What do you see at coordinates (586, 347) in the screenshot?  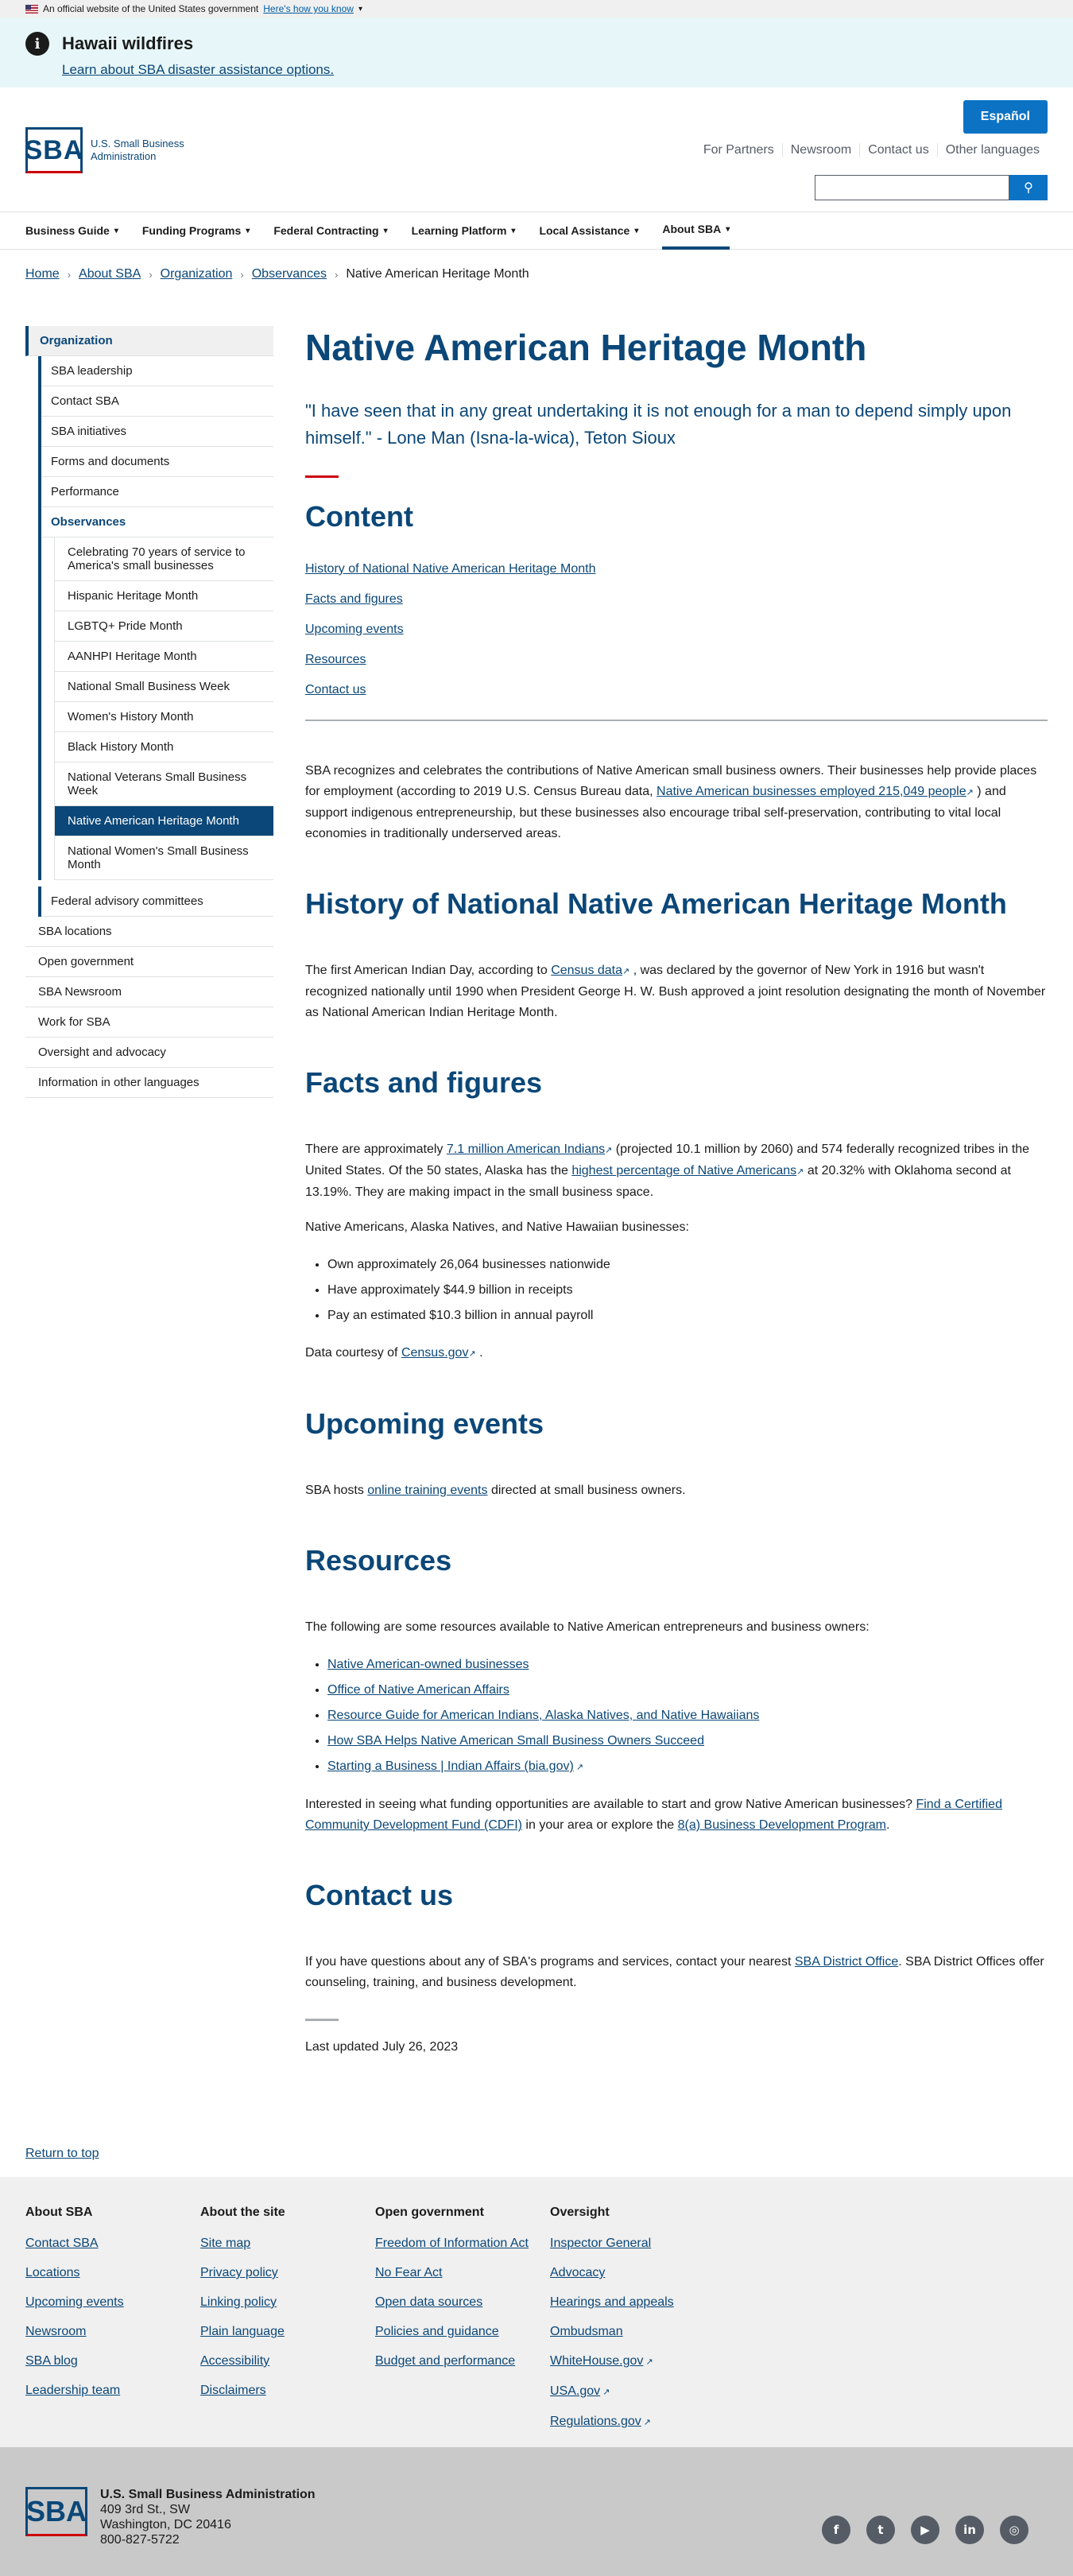 I see `page-title: Native American Heritage Month` at bounding box center [586, 347].